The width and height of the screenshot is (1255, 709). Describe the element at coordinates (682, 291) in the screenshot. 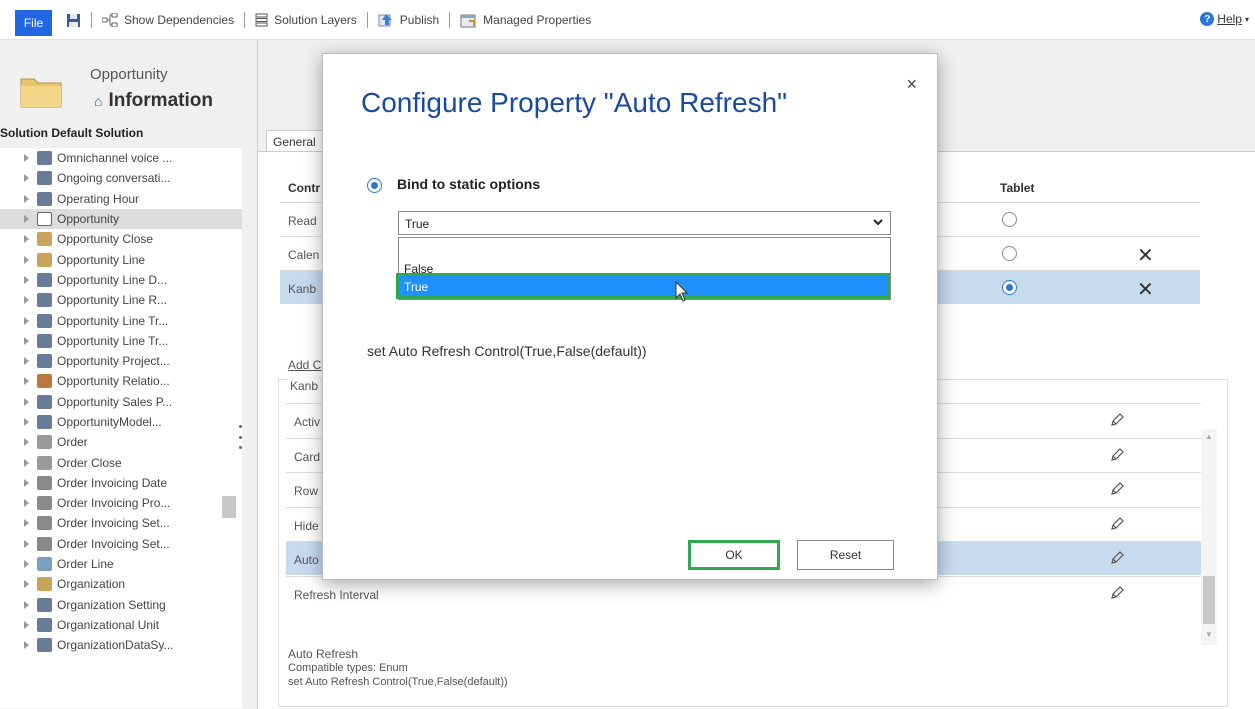

I see `mouse-cursor-icon` at that location.